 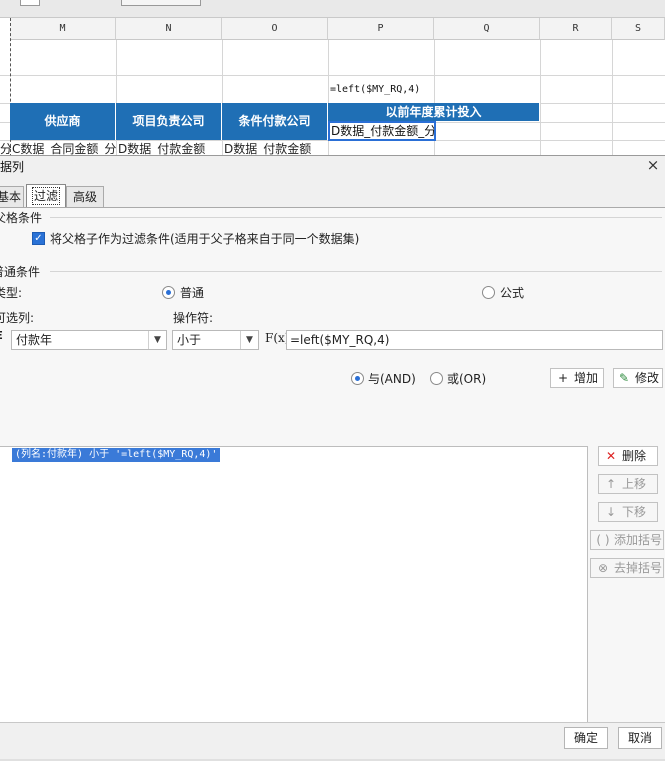 I want to click on move-up-button: ↑ 上移, so click(x=628, y=484).